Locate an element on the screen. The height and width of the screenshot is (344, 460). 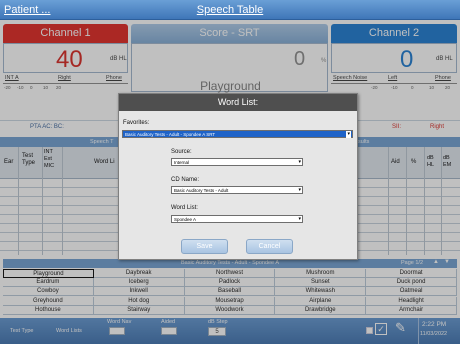
top-bar: Patient ... Speech Table is located at coordinates (230, 10).